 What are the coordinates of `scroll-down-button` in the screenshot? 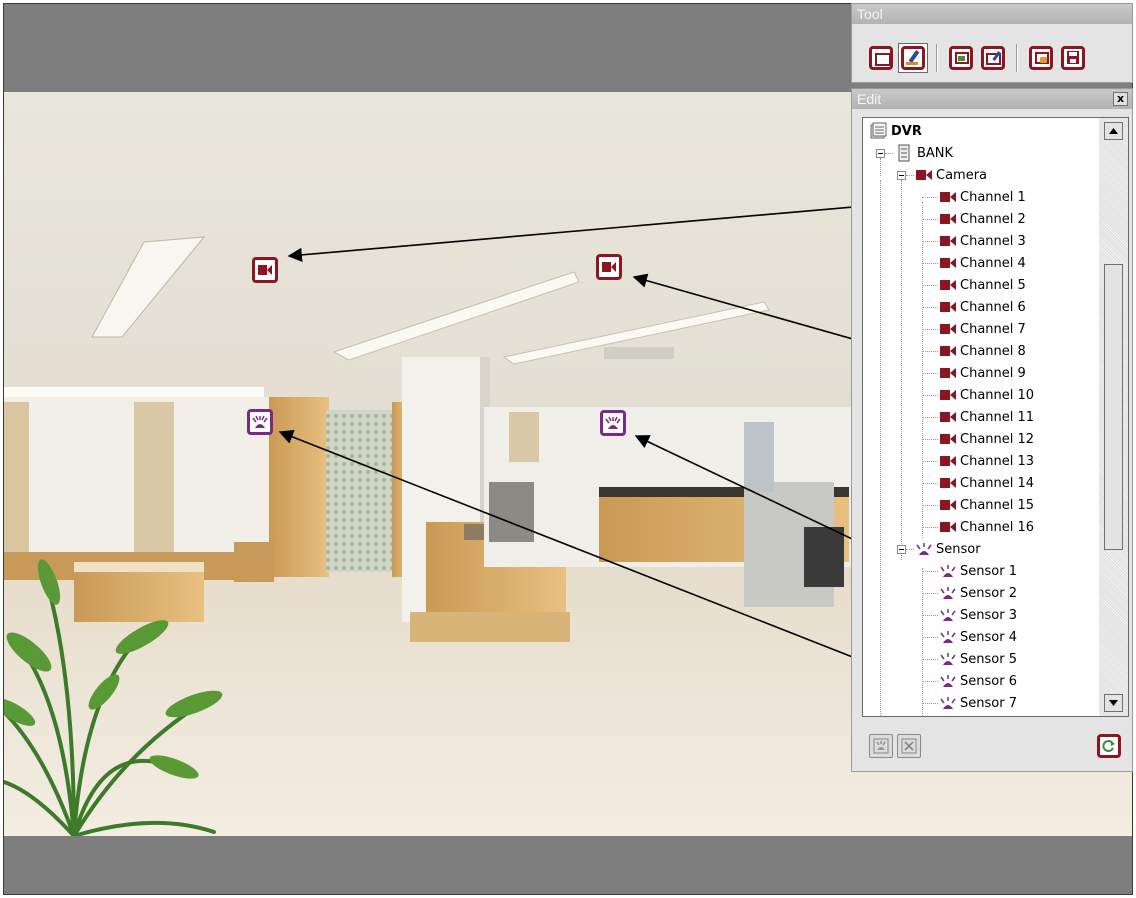 It's located at (1113, 703).